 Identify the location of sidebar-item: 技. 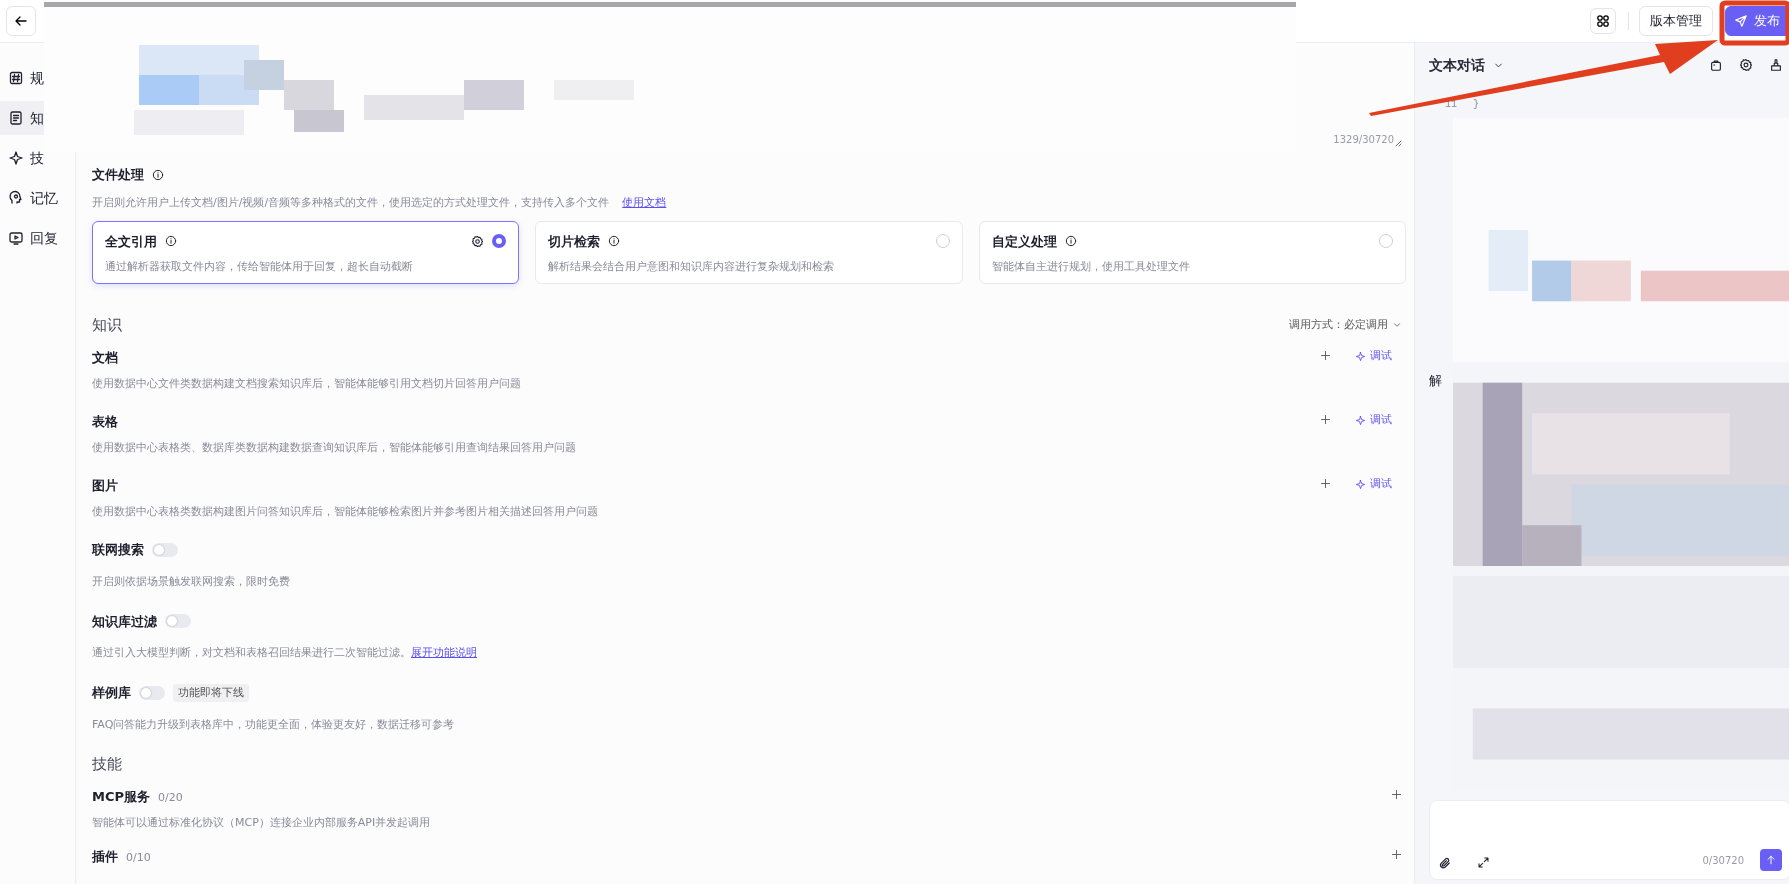
(23, 158).